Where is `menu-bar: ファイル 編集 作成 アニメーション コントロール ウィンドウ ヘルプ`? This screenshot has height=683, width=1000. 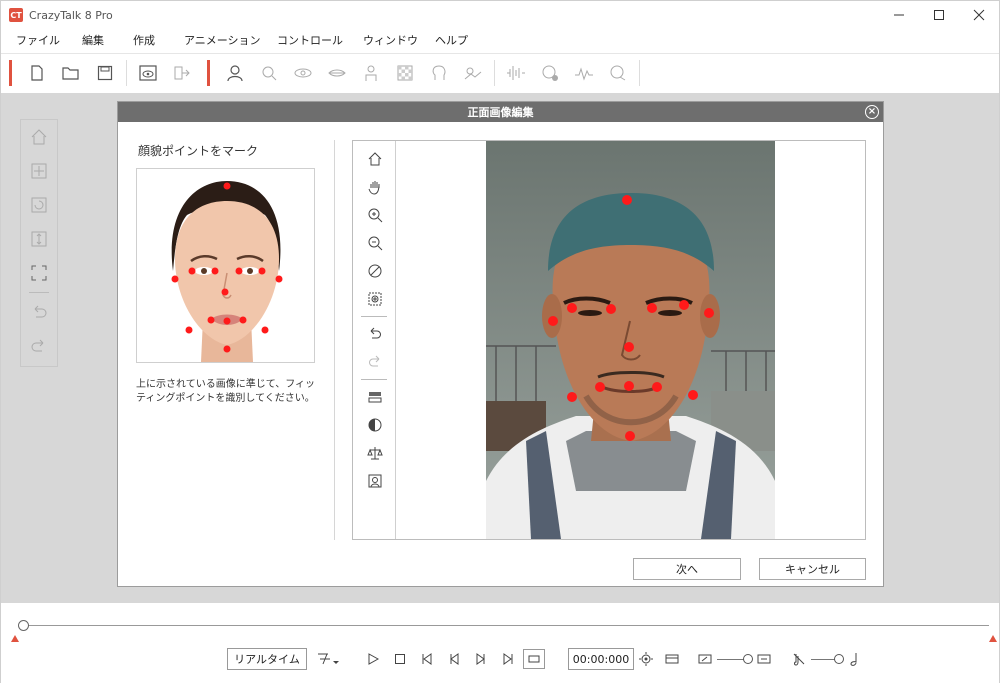 menu-bar: ファイル 編集 作成 アニメーション コントロール ウィンドウ ヘルプ is located at coordinates (500, 40).